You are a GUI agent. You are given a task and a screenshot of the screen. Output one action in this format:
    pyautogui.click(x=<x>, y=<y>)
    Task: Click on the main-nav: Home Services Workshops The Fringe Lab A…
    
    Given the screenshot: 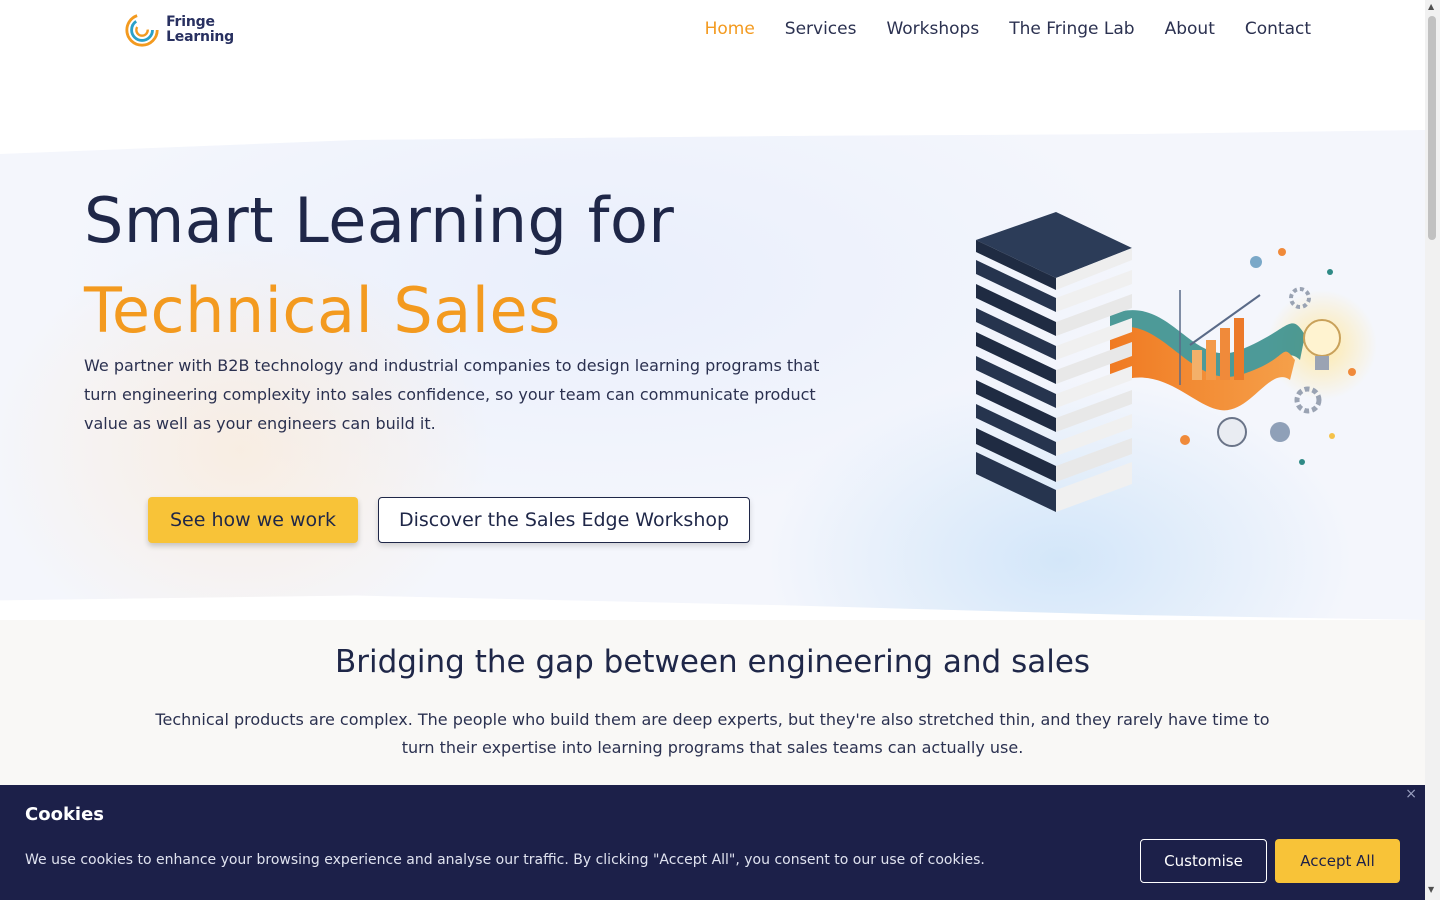 What is the action you would take?
    pyautogui.click(x=993, y=29)
    